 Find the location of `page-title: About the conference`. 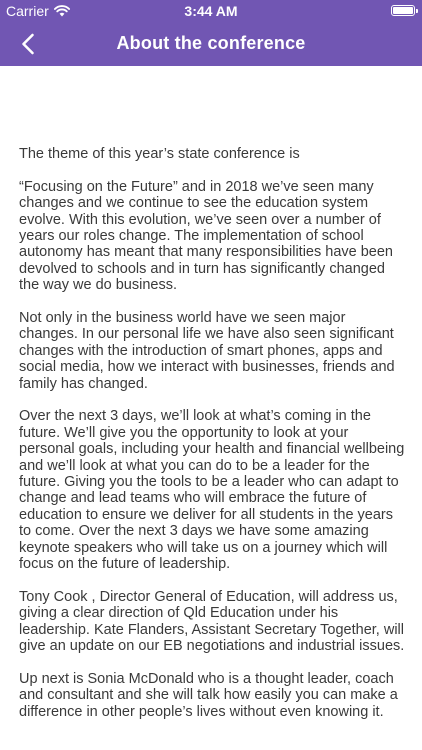

page-title: About the conference is located at coordinates (211, 43).